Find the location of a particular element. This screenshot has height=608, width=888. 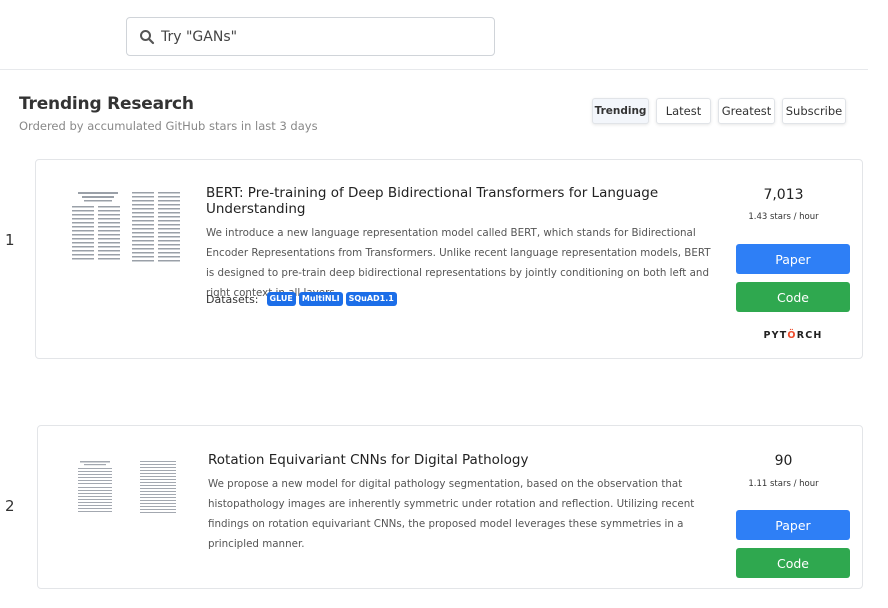

search-bar is located at coordinates (310, 36).